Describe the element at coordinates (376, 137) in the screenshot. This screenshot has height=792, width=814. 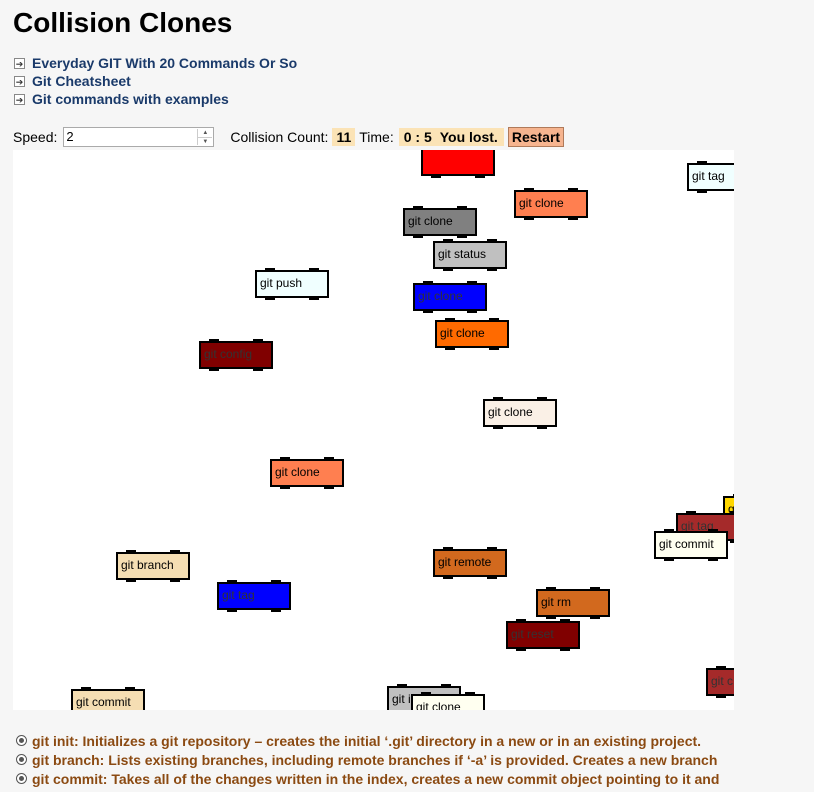
I see `time-label: Time:` at that location.